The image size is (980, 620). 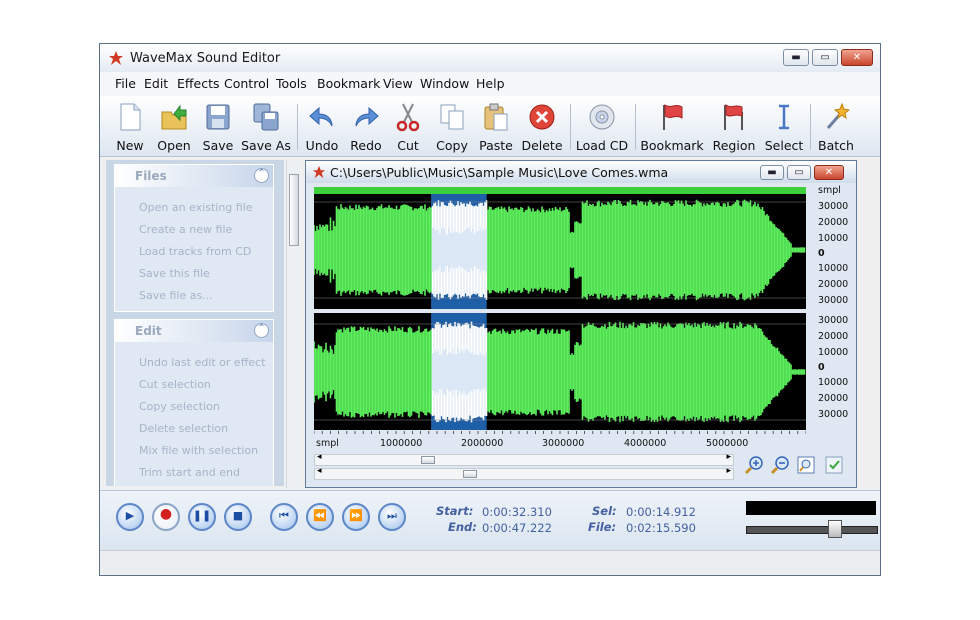 What do you see at coordinates (806, 465) in the screenshot?
I see `zoom-fit-icon` at bounding box center [806, 465].